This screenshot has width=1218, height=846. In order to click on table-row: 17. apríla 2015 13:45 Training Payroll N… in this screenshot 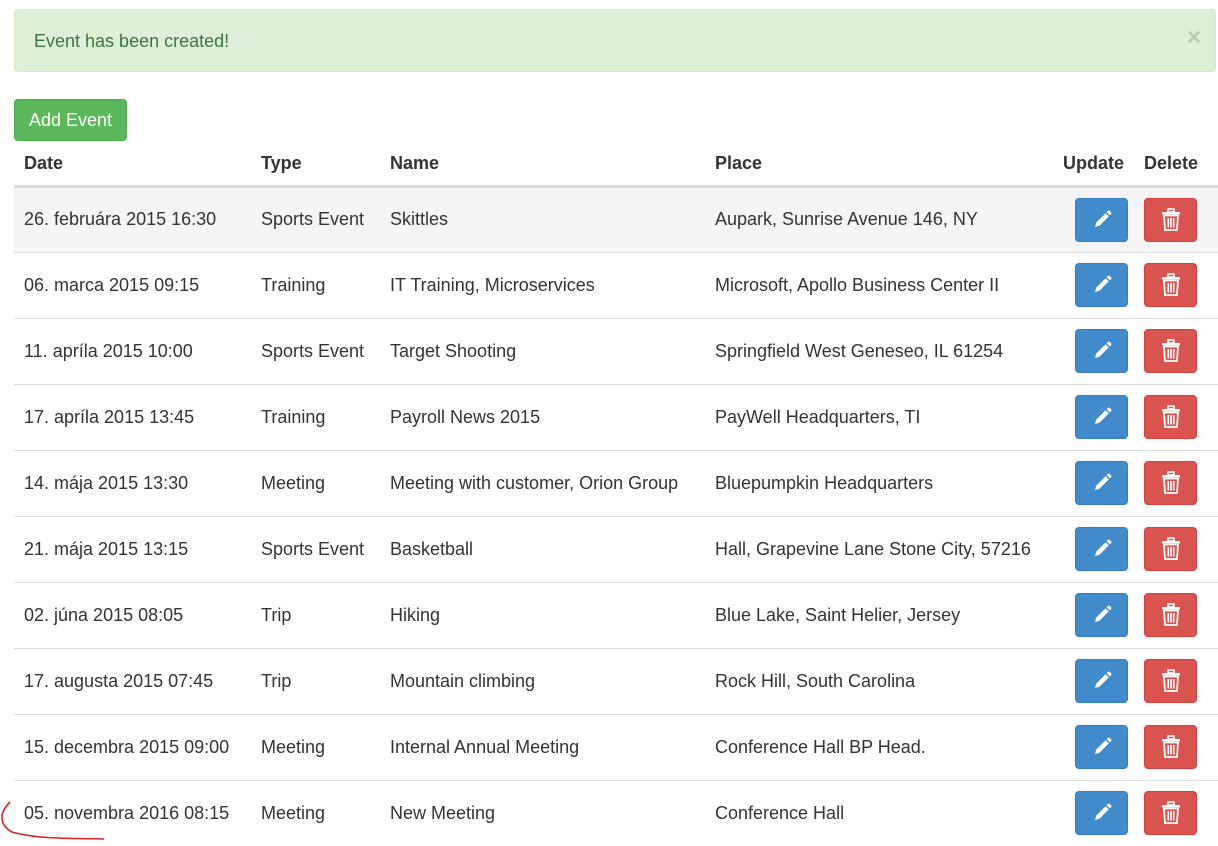, I will do `click(616, 416)`.